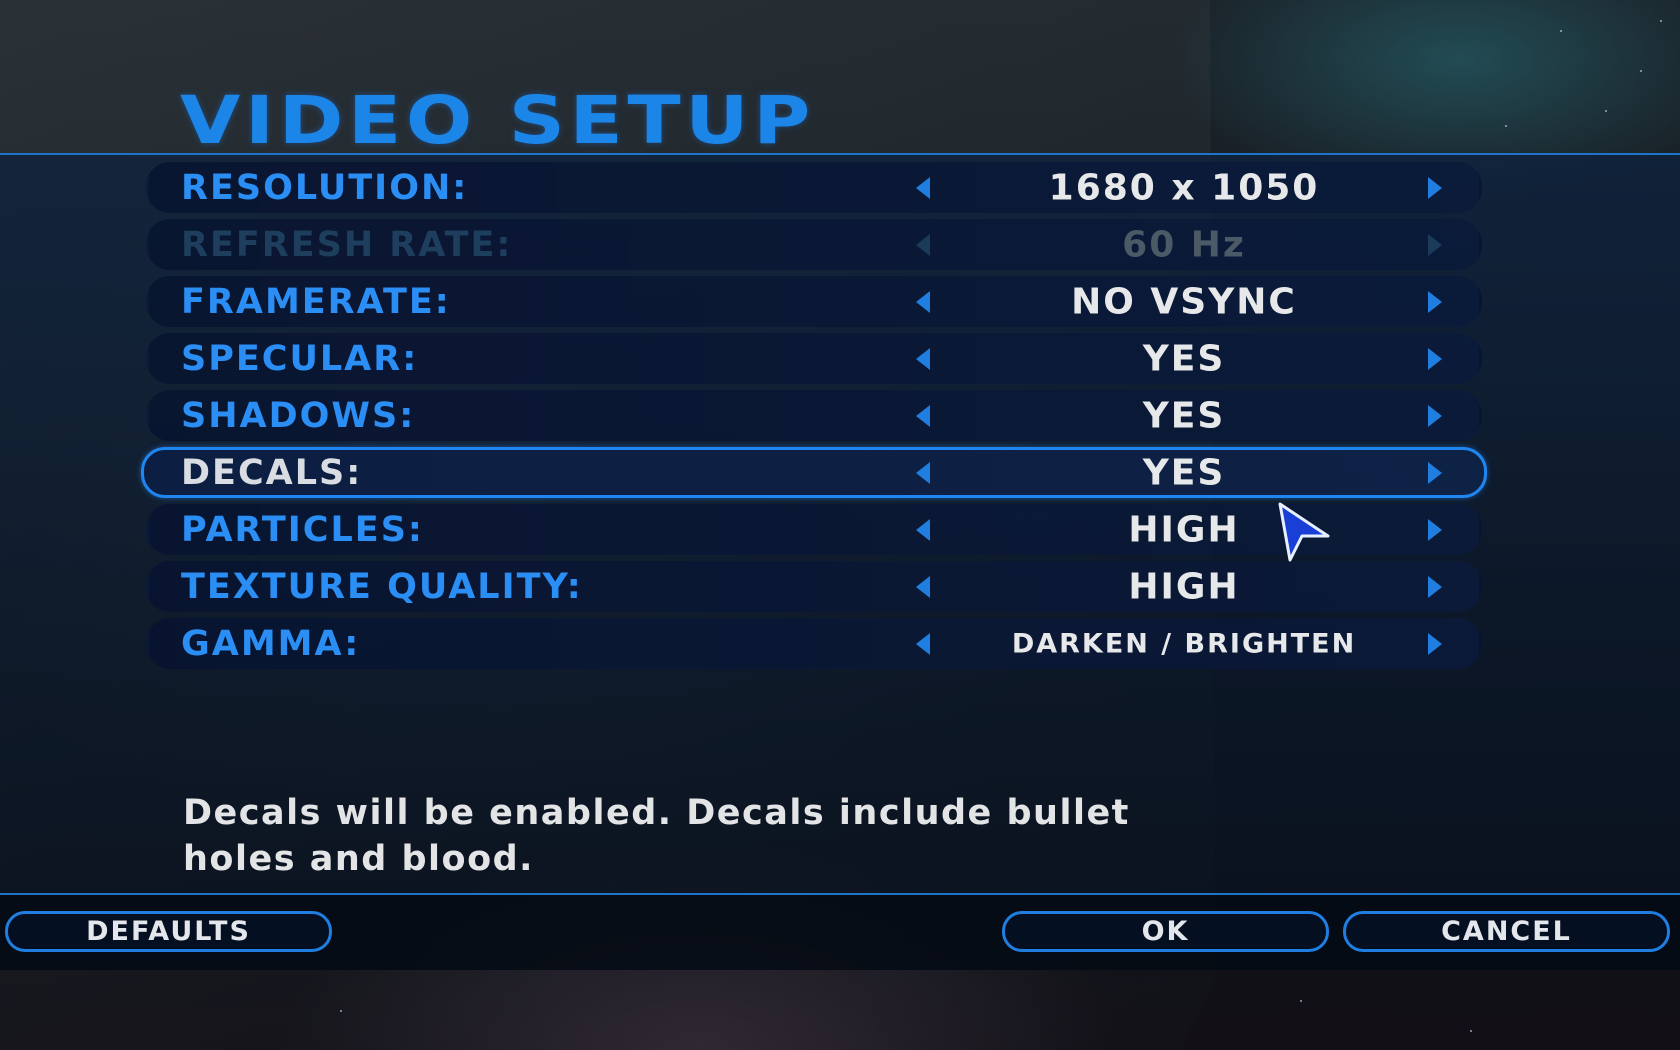  Describe the element at coordinates (1304, 532) in the screenshot. I see `pointer-cursor-icon` at that location.